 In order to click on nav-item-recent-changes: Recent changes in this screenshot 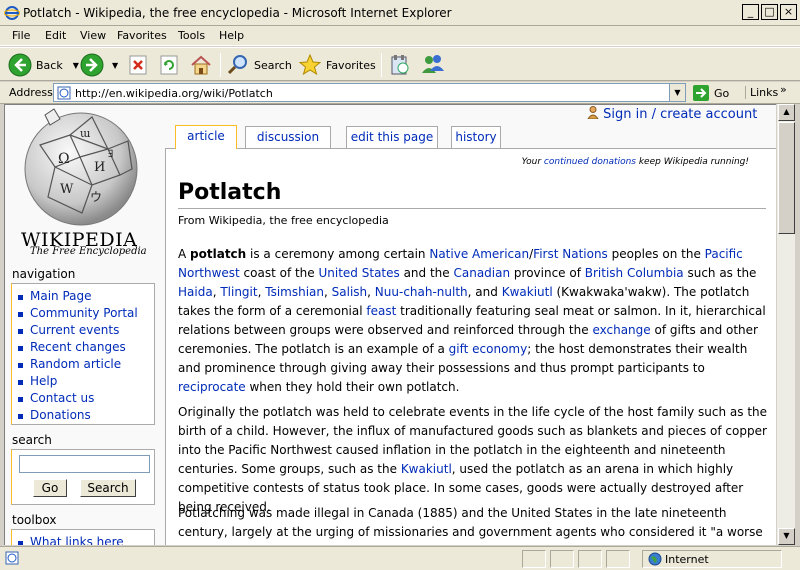, I will do `click(86, 347)`.